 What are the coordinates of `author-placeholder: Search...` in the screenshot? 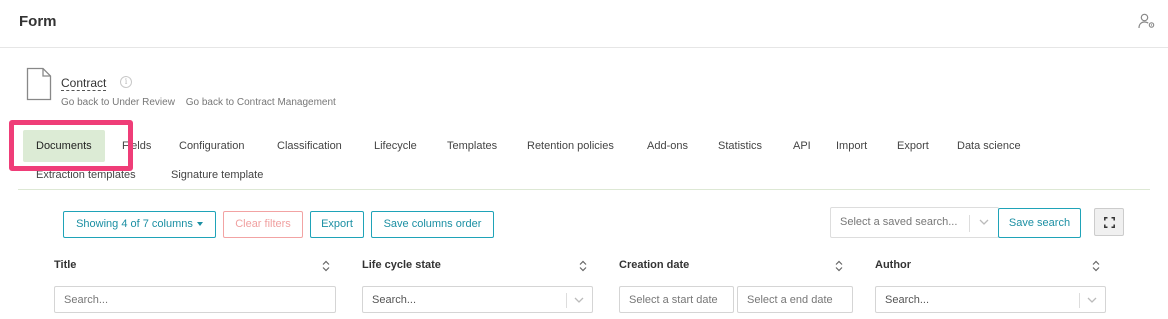 It's located at (907, 300).